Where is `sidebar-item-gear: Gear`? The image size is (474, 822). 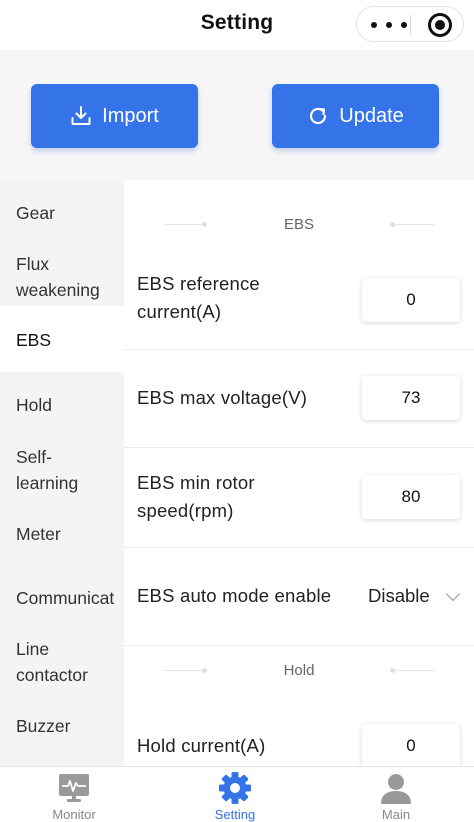
sidebar-item-gear: Gear is located at coordinates (62, 213).